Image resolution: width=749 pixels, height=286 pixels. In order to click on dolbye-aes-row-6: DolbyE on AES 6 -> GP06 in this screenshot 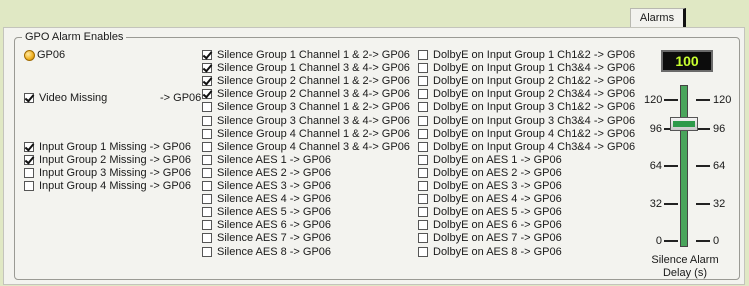, I will do `click(490, 225)`.